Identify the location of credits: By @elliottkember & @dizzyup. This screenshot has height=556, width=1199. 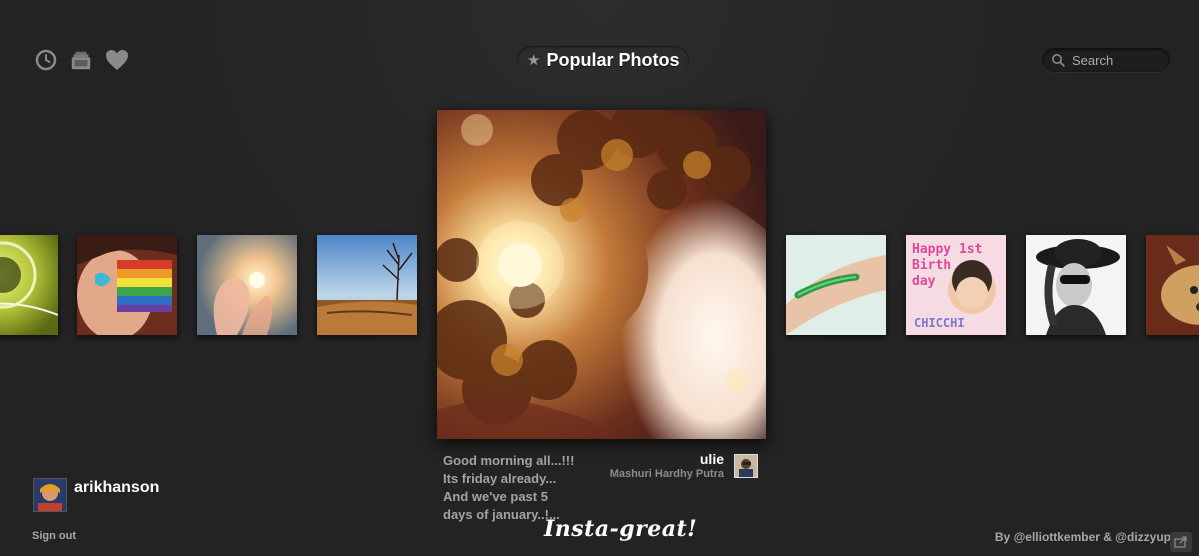
(1083, 537).